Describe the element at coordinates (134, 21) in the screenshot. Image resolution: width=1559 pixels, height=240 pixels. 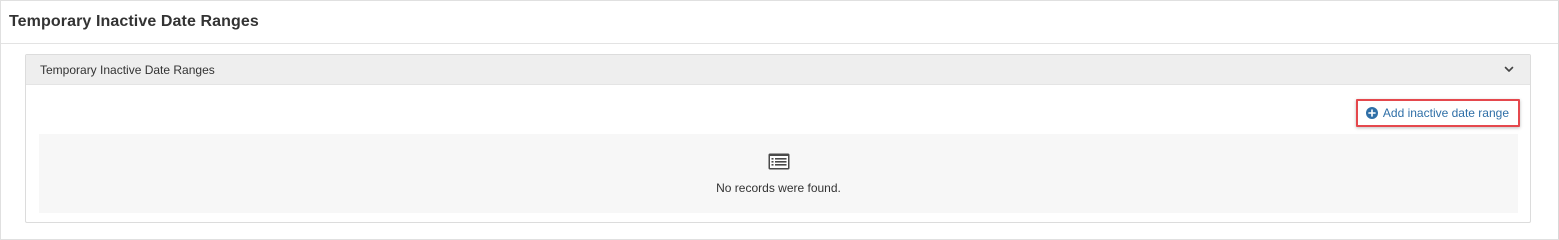
I see `page-title: Temporary Inactive Date Ranges` at that location.